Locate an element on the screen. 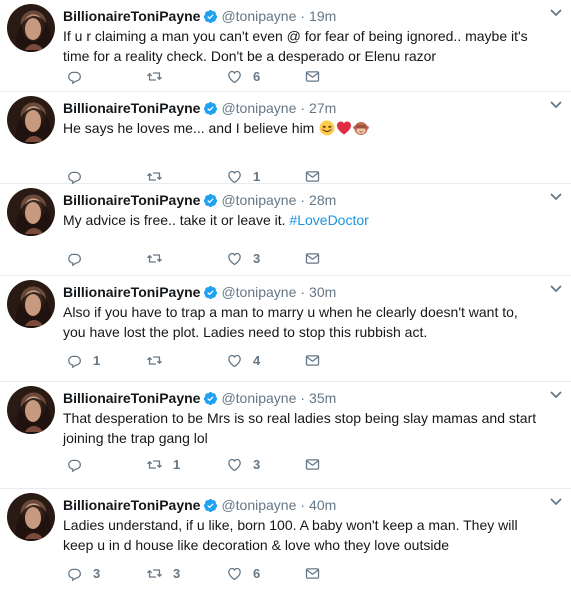 The height and width of the screenshot is (611, 571). like-button: 4 is located at coordinates (243, 360).